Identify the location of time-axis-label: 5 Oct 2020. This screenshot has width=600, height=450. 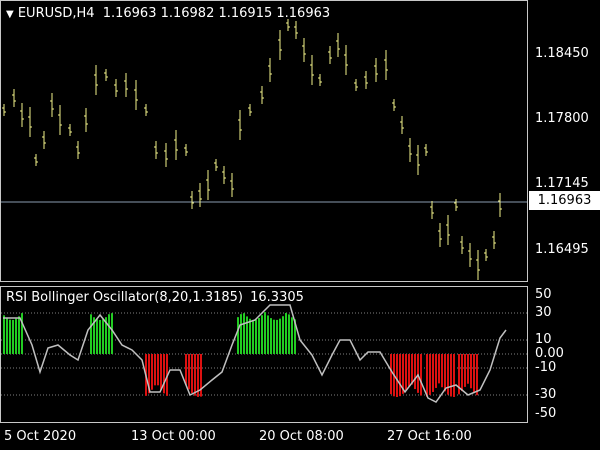
(40, 436).